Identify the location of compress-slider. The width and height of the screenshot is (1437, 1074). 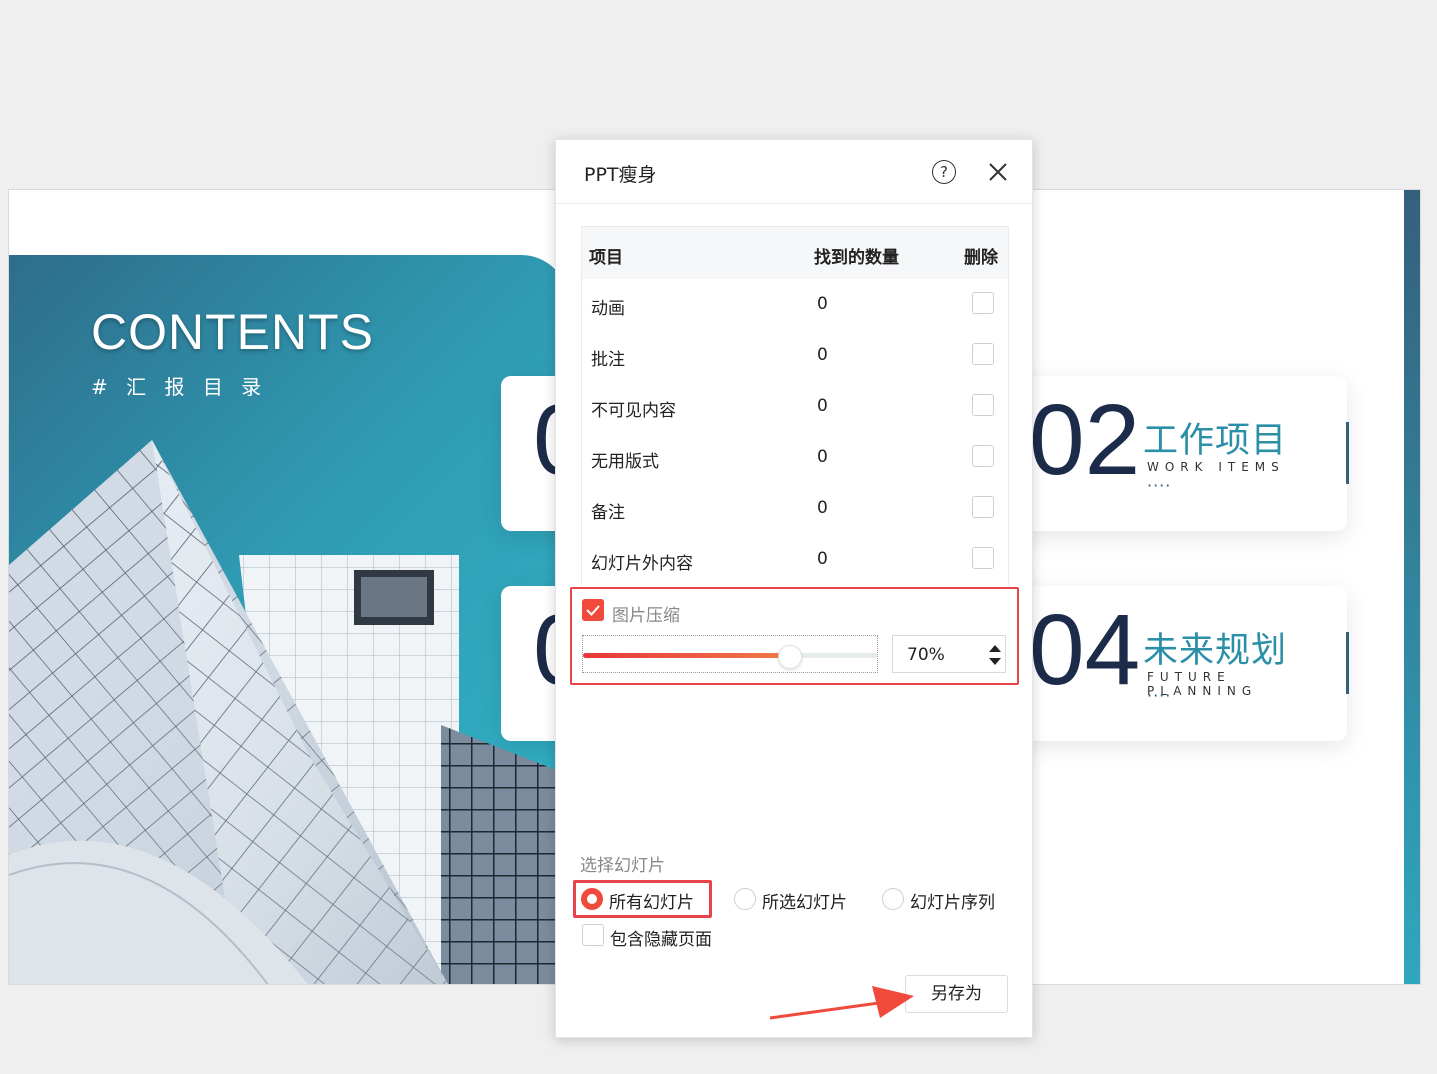
(730, 654).